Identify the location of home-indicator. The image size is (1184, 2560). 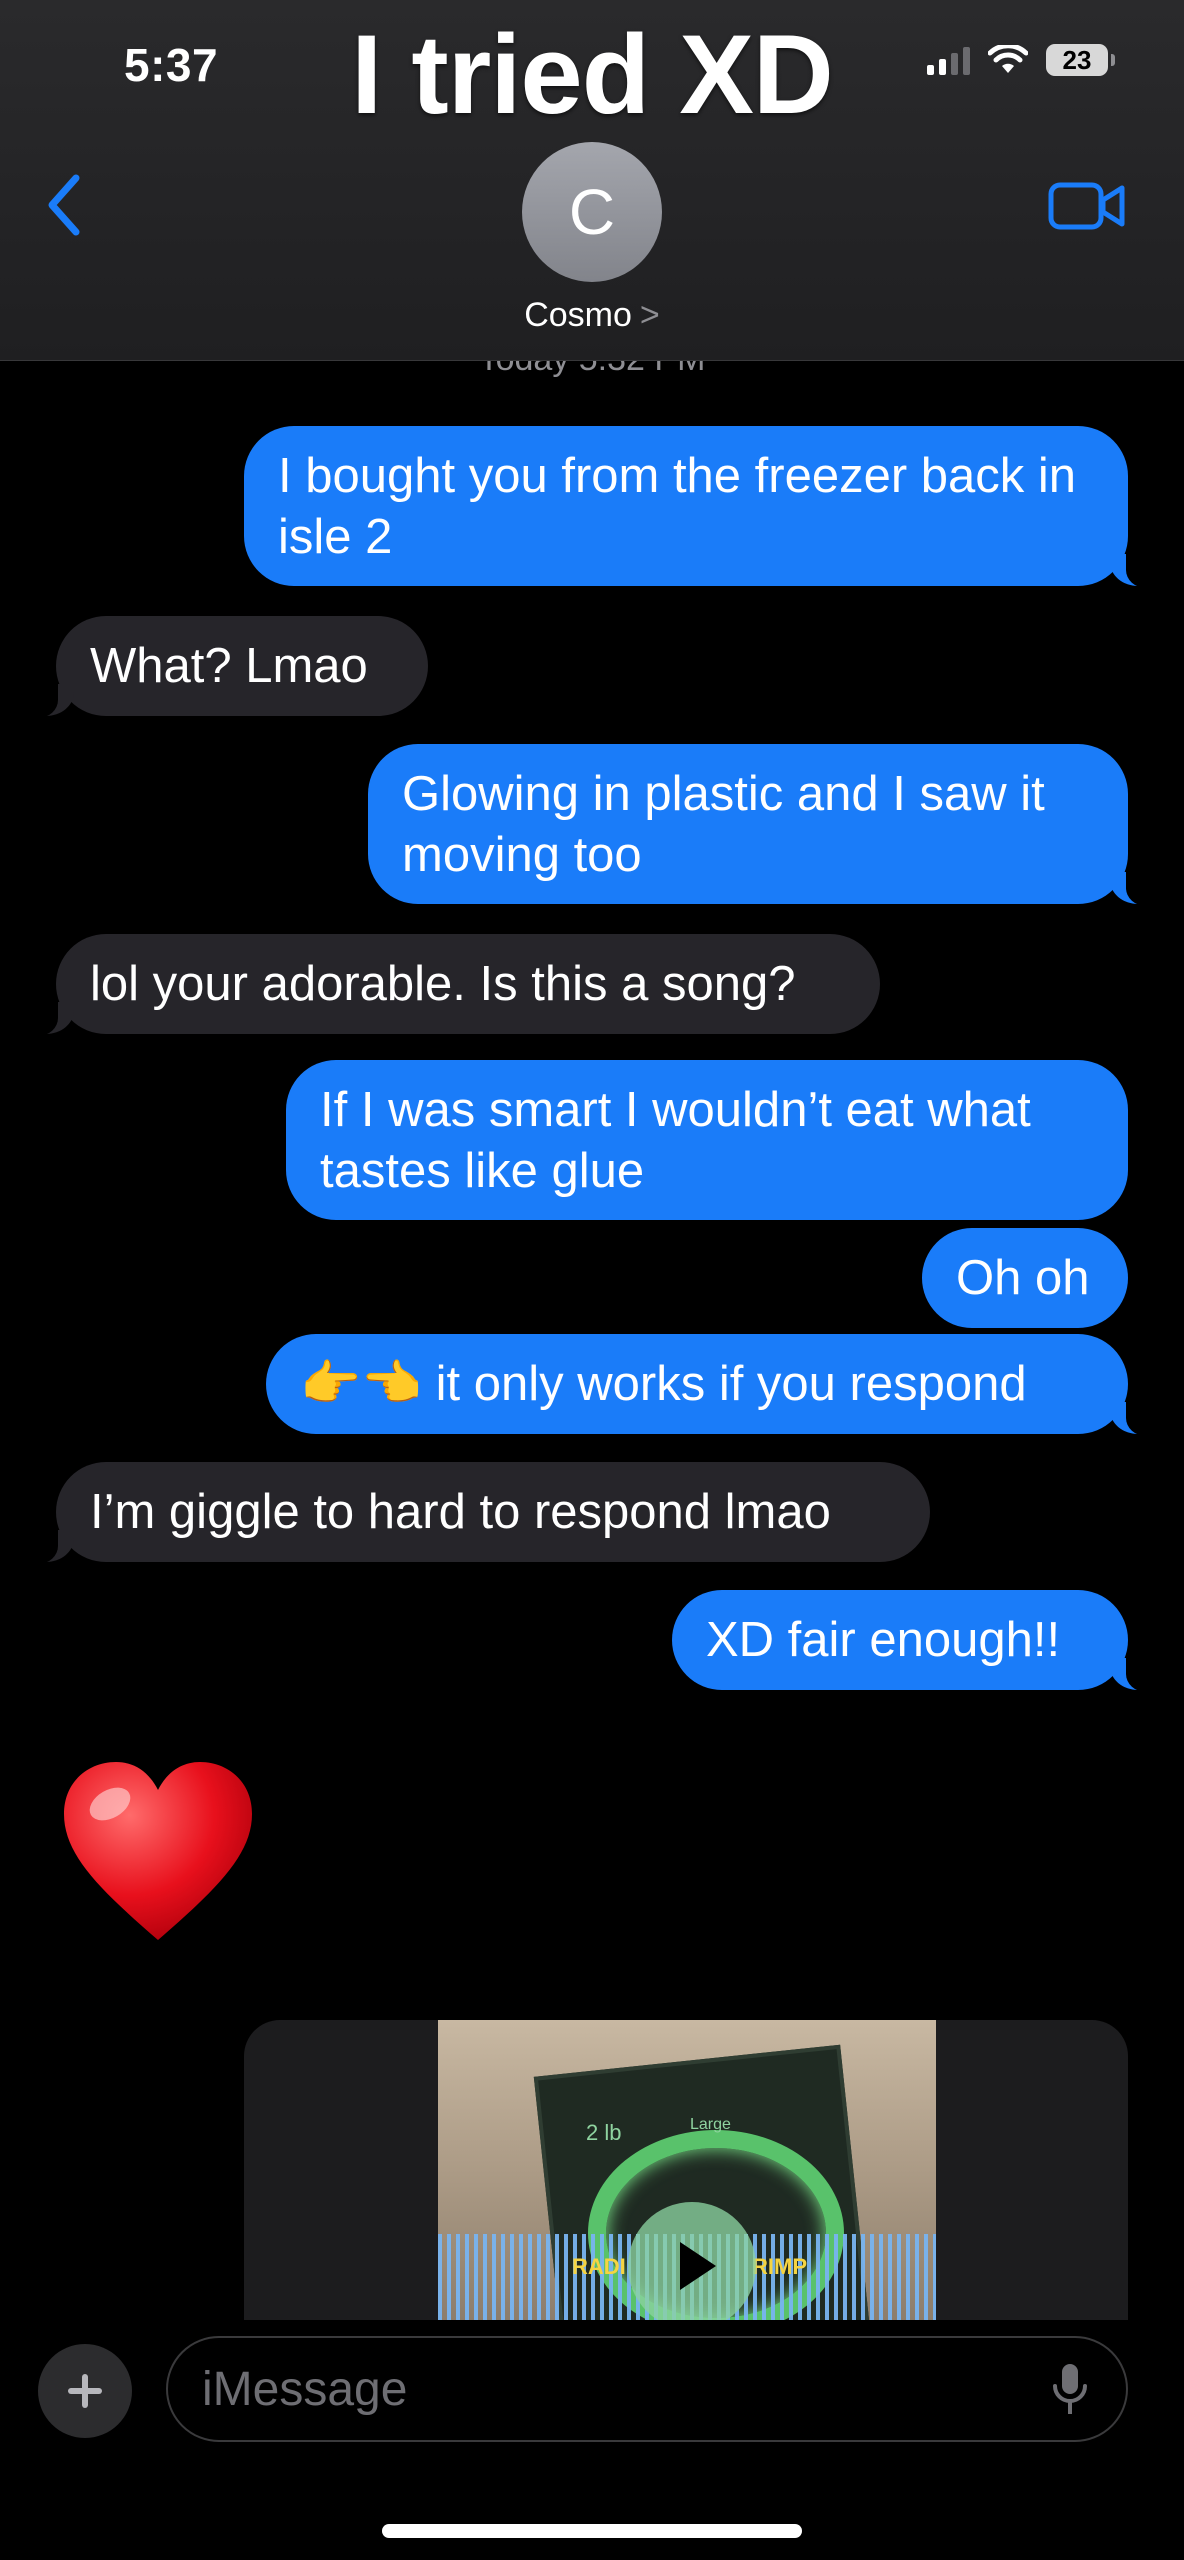
(592, 2531).